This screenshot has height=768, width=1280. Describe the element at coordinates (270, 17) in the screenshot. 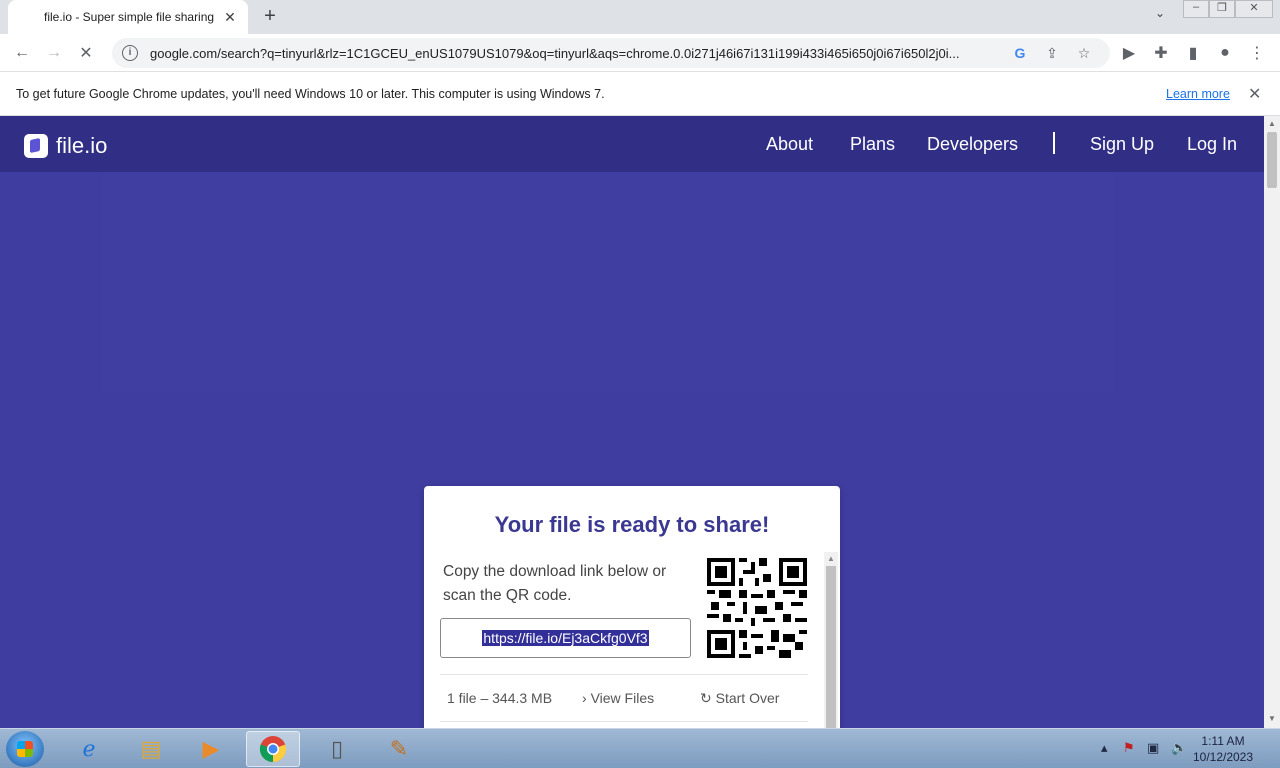

I see `new-tab-button: +` at that location.